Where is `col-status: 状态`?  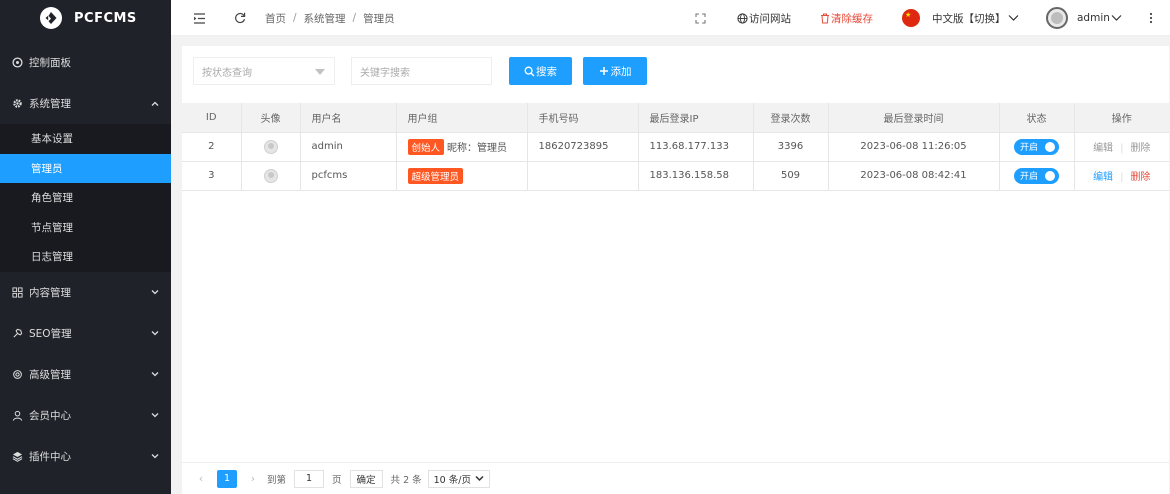
col-status: 状态 is located at coordinates (1037, 118).